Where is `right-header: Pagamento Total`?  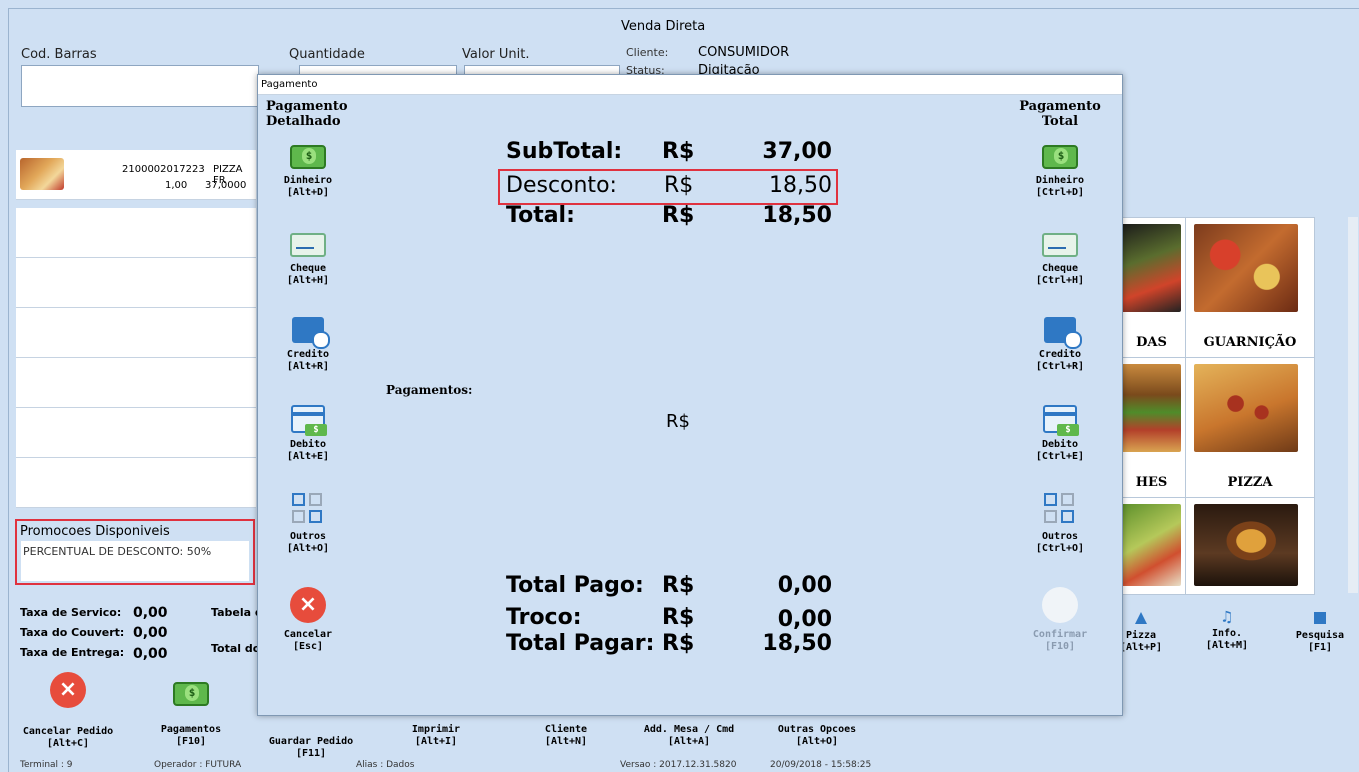 right-header: Pagamento Total is located at coordinates (1060, 114).